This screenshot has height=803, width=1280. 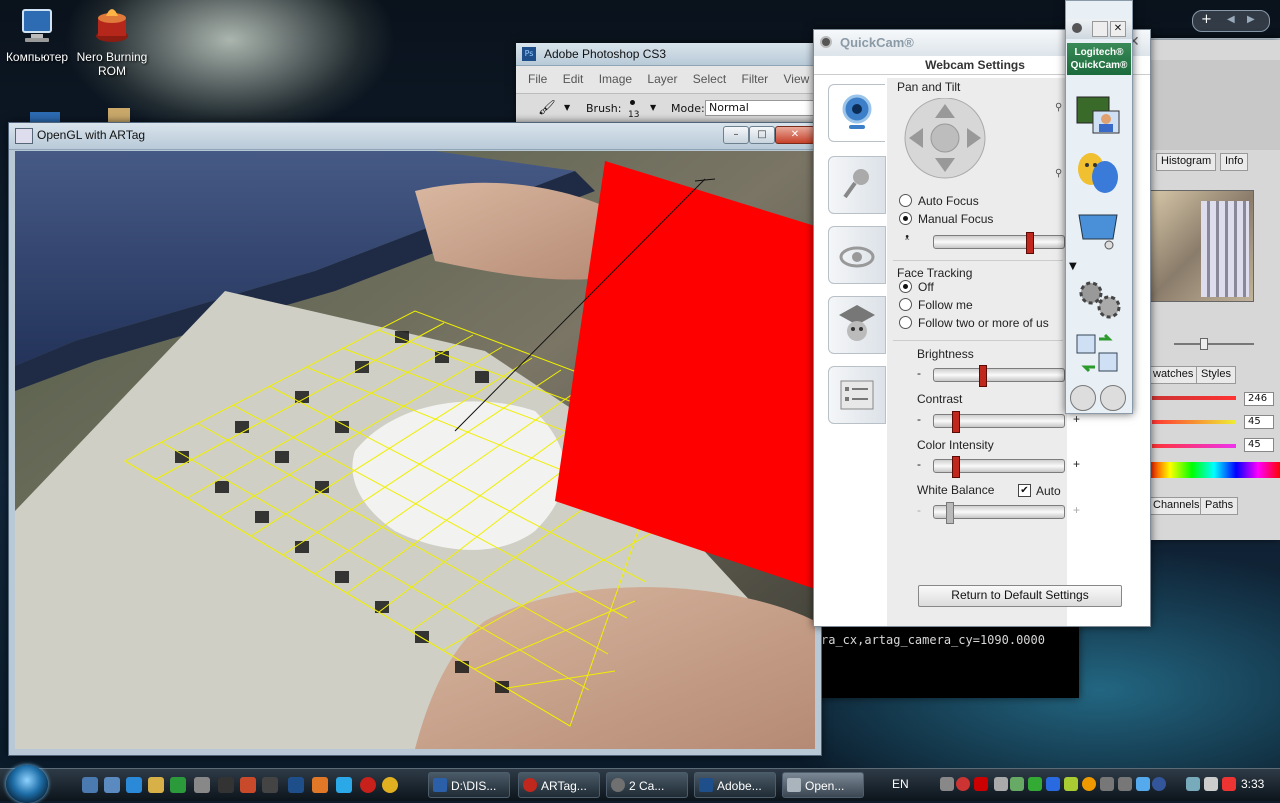 What do you see at coordinates (1211, 784) in the screenshot?
I see `volume-icon` at bounding box center [1211, 784].